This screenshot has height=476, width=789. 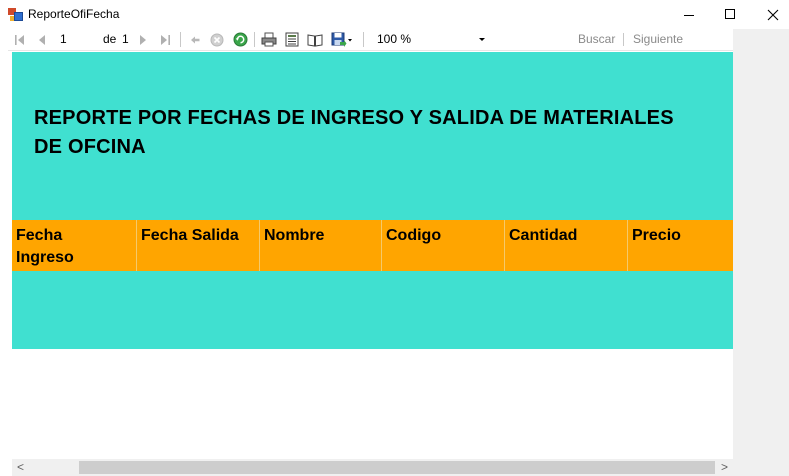 I want to click on horizontal-scrollbar: < >, so click(x=372, y=467).